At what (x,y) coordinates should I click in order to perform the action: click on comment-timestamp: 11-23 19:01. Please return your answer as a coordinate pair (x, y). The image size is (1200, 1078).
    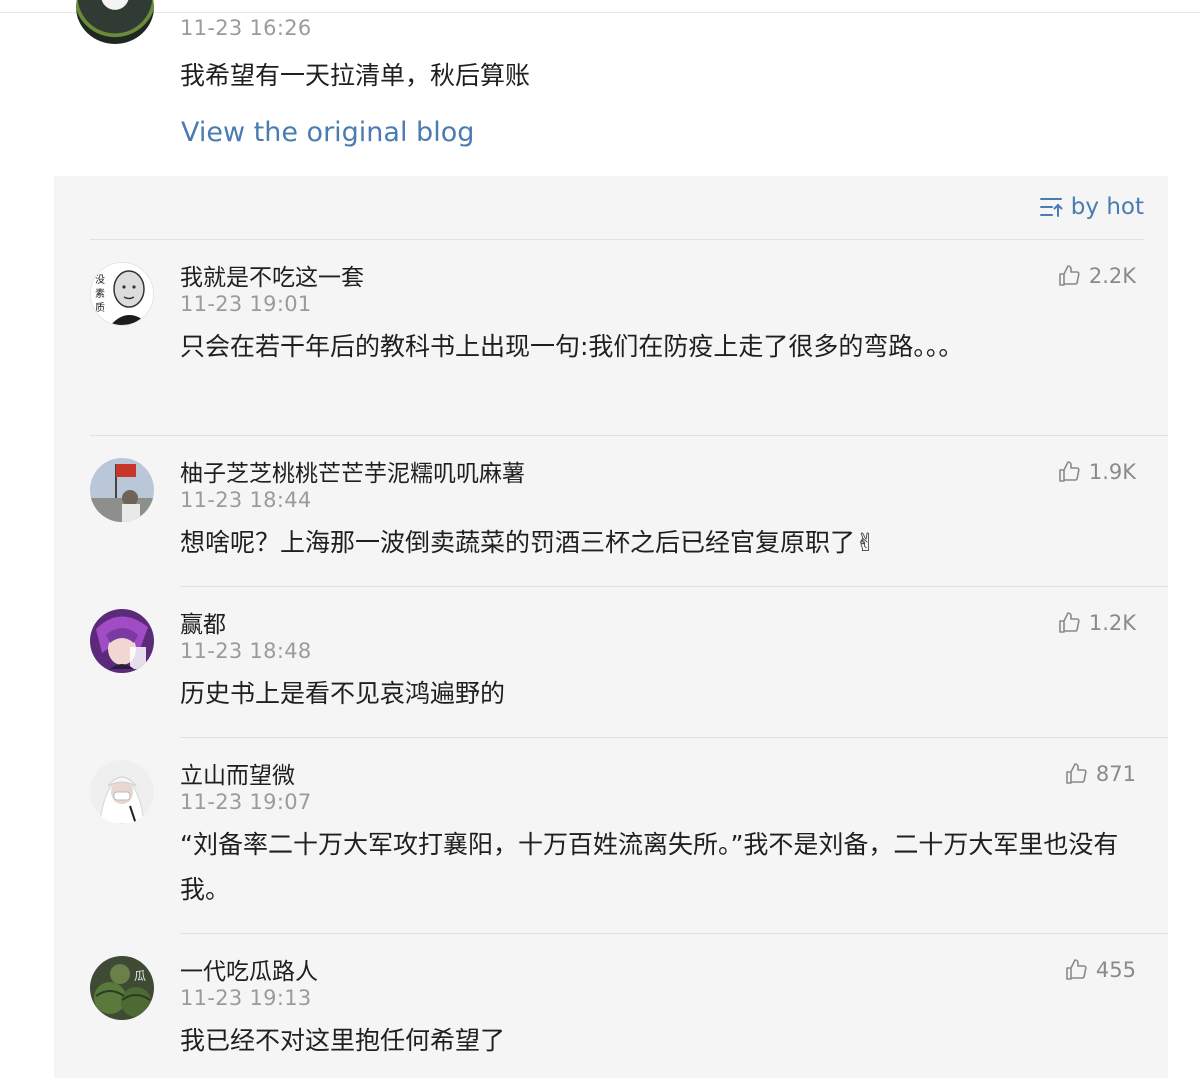
    Looking at the image, I should click on (246, 304).